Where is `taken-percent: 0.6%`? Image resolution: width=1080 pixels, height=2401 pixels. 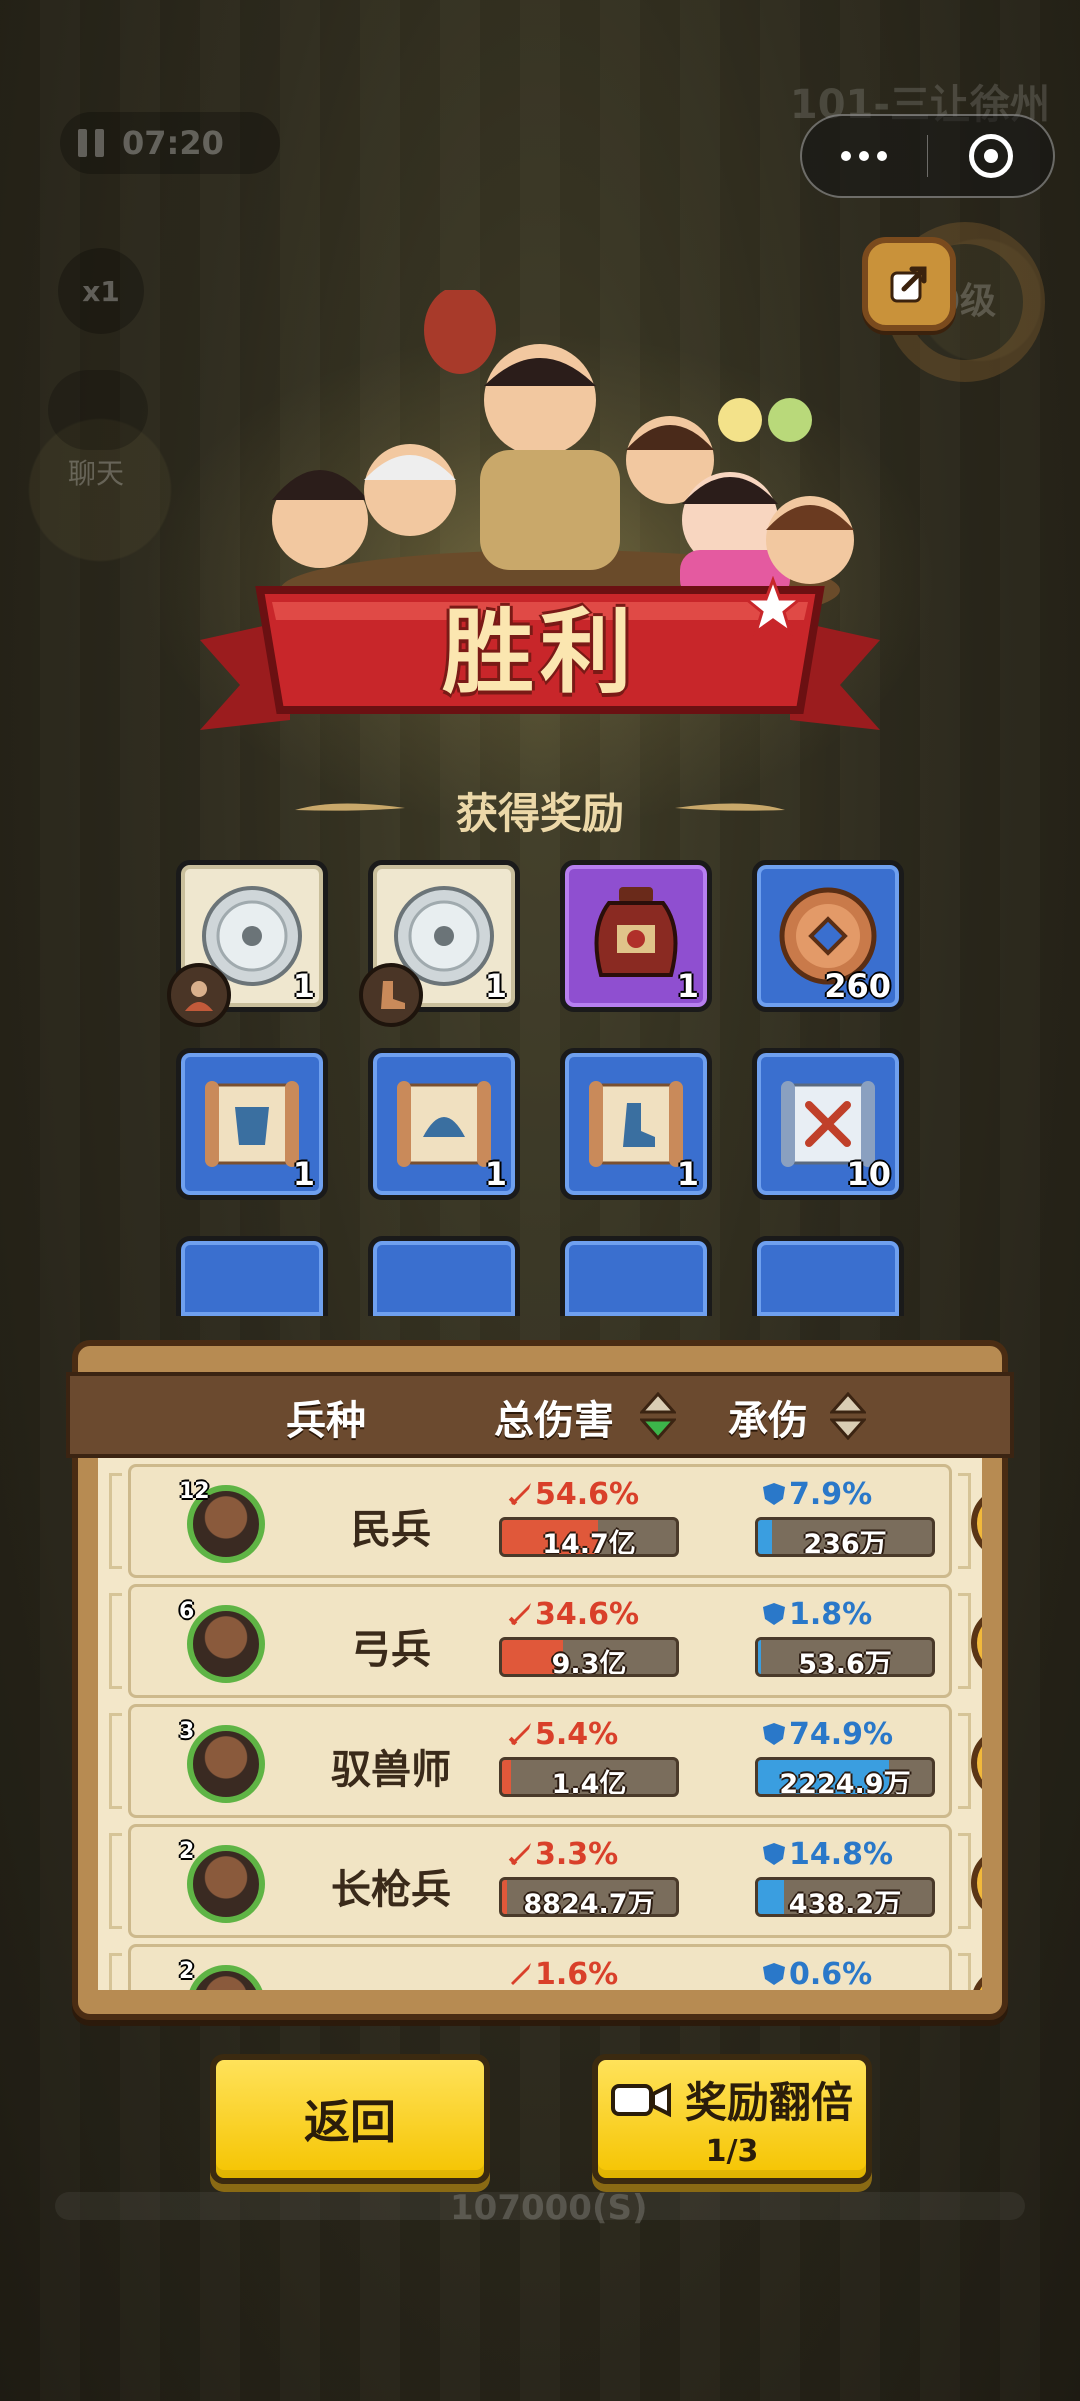 taken-percent: 0.6% is located at coordinates (816, 1973).